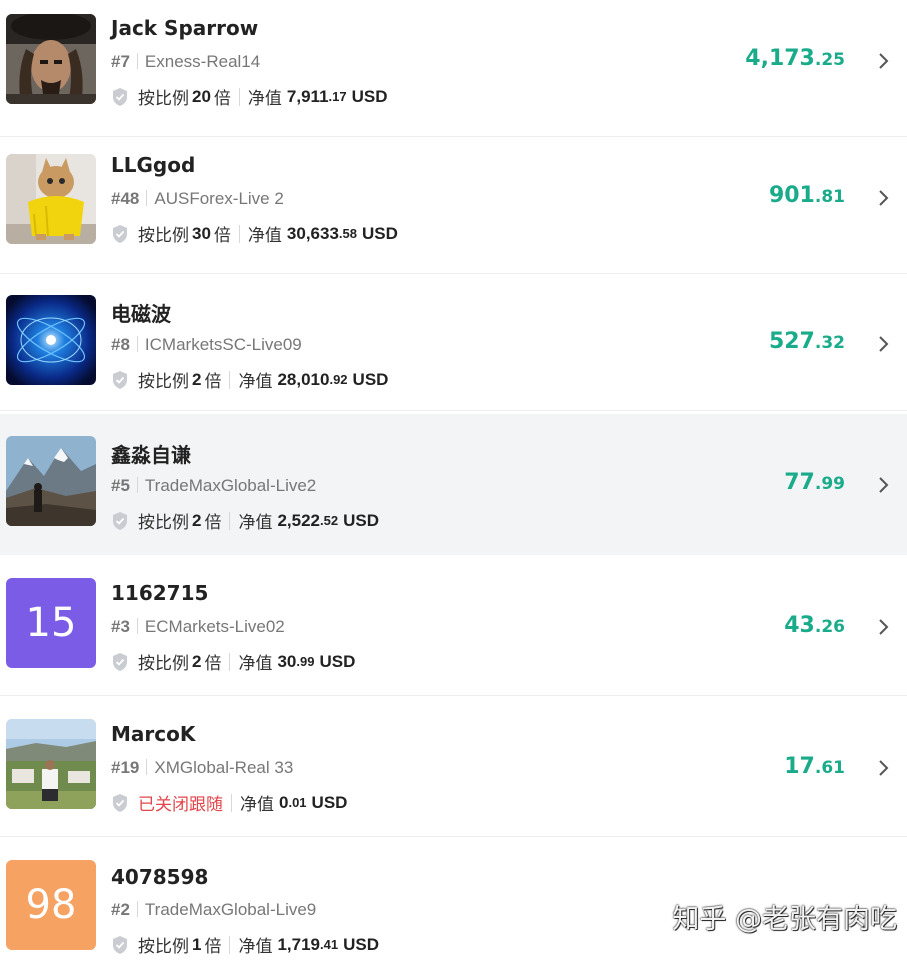 This screenshot has height=968, width=907. Describe the element at coordinates (329, 944) in the screenshot. I see `equity-dec: .41` at that location.